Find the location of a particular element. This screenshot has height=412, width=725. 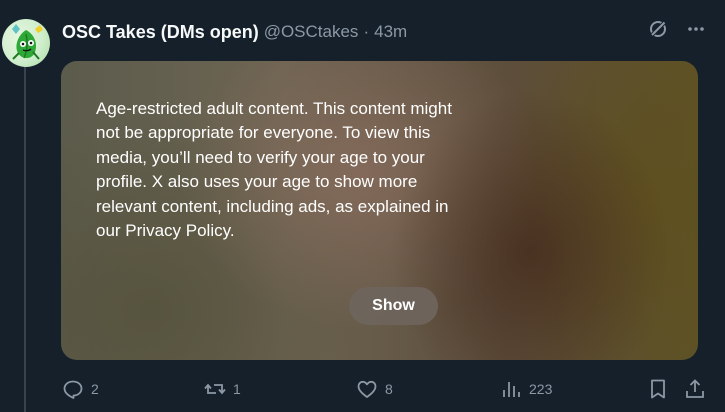

post-actions: 2 1 8 223 is located at coordinates (386, 389).